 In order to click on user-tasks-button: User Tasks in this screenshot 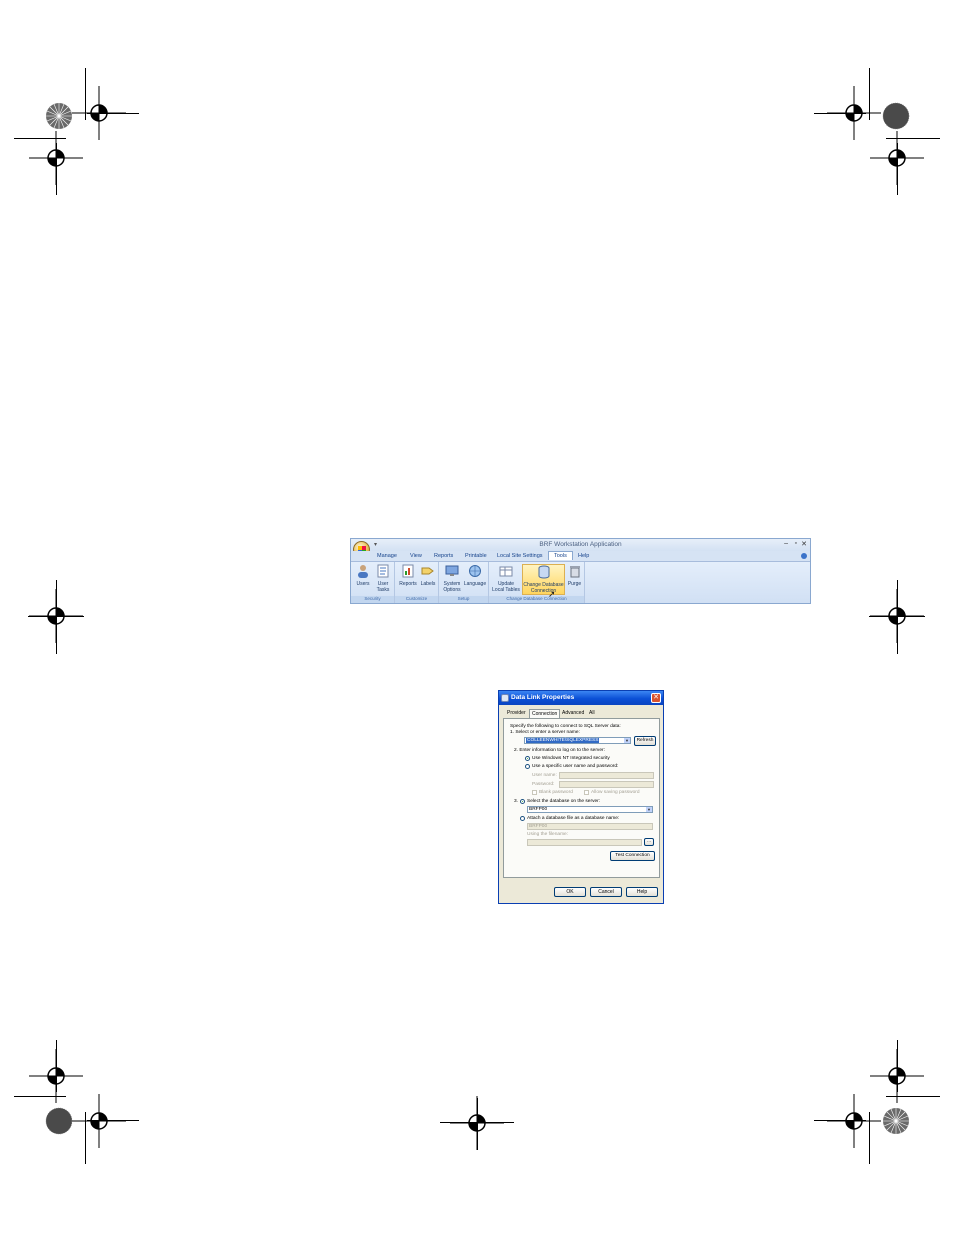, I will do `click(383, 579)`.